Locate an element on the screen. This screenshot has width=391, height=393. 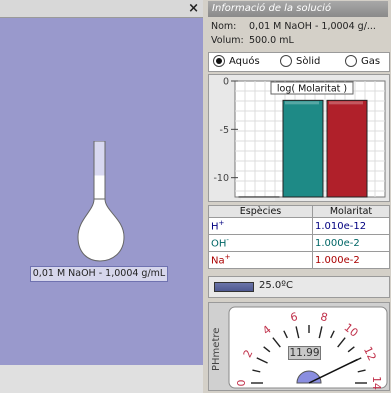
temperature-bar is located at coordinates (234, 287).